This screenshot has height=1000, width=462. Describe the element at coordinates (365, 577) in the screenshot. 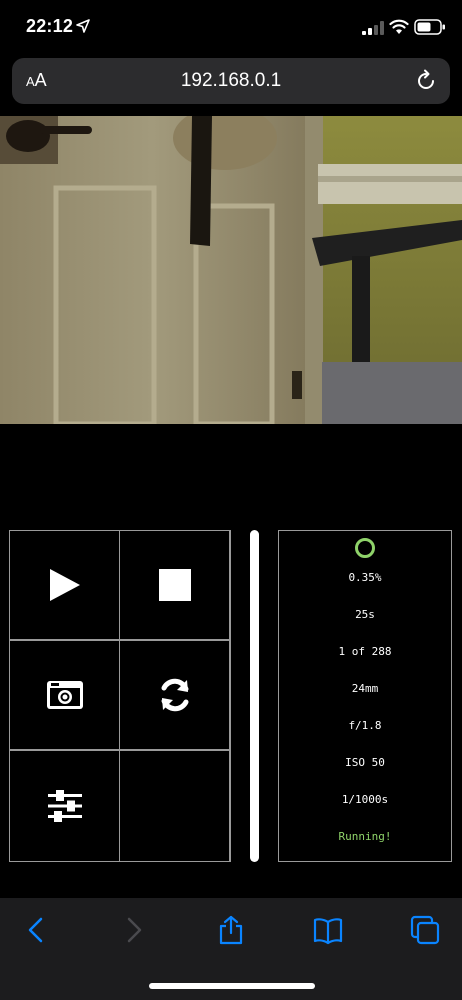

I see `progress-percent: 0.35%` at that location.